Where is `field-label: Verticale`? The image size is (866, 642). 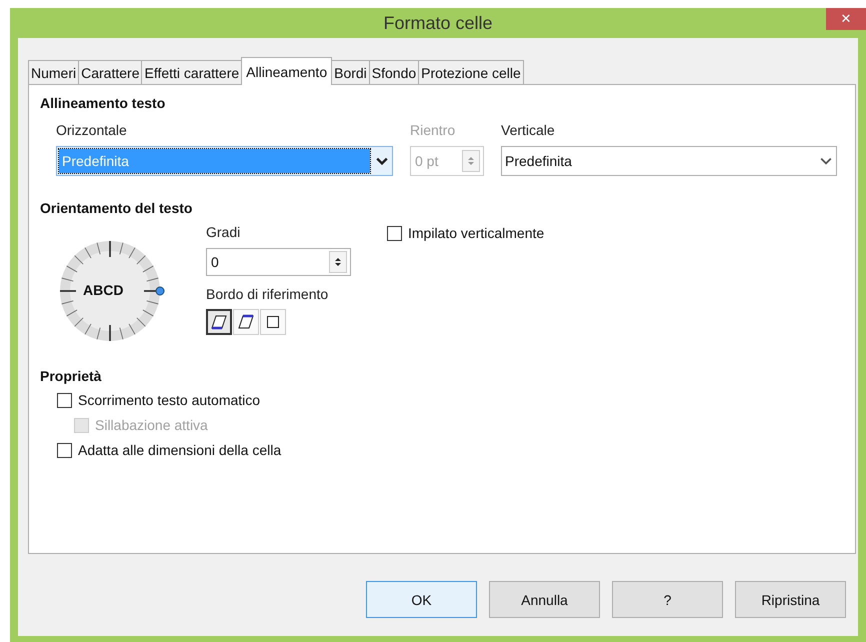 field-label: Verticale is located at coordinates (528, 130).